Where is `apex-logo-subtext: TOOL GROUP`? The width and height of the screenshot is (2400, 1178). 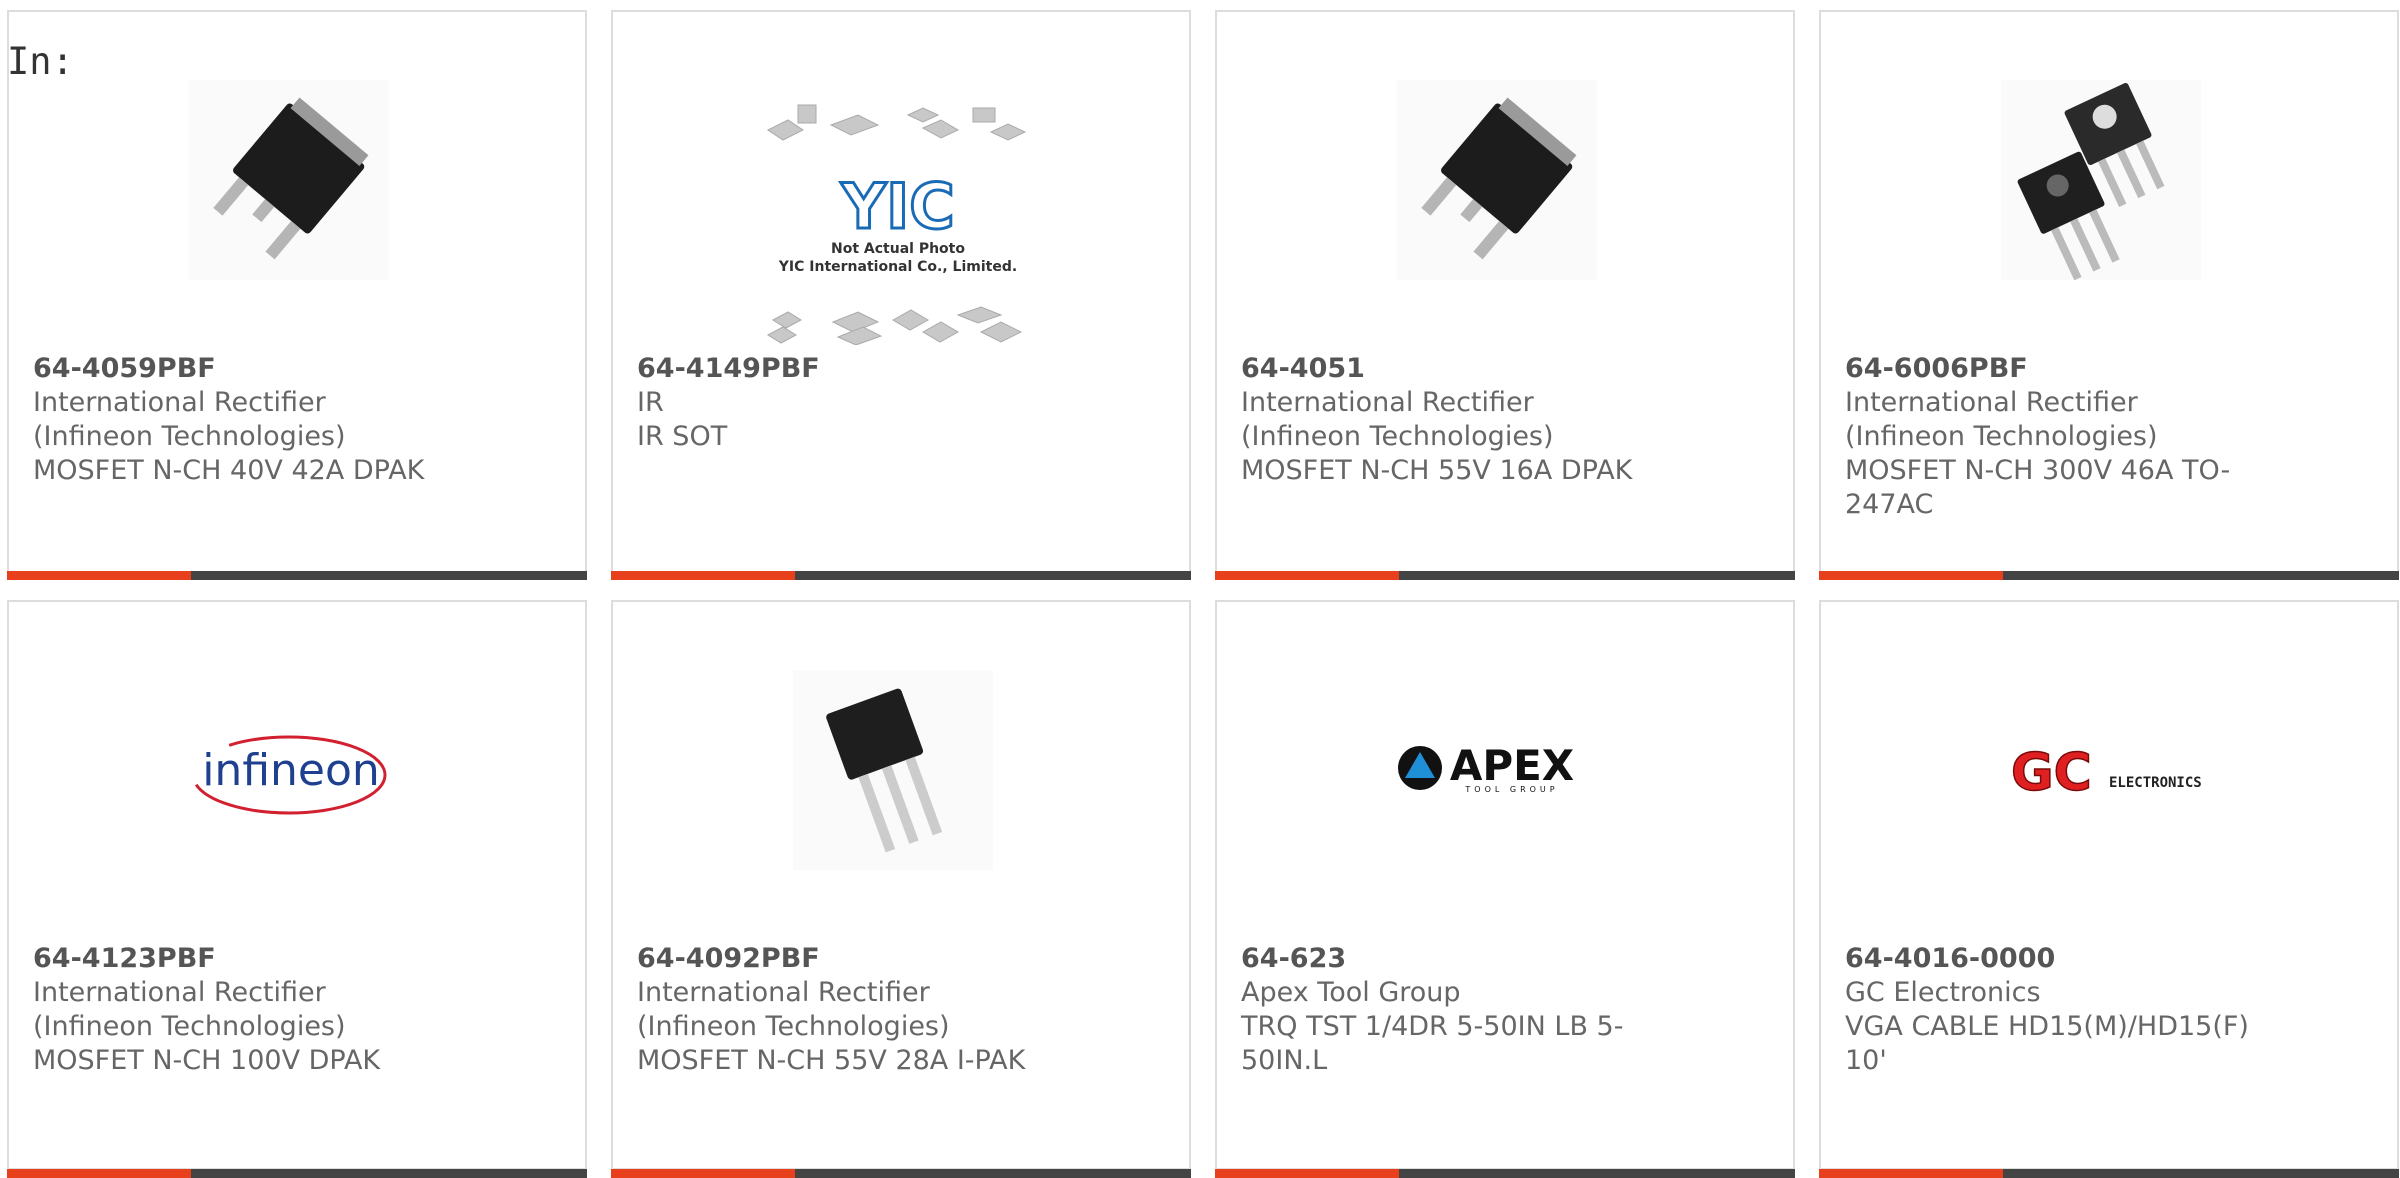 apex-logo-subtext: TOOL GROUP is located at coordinates (1511, 789).